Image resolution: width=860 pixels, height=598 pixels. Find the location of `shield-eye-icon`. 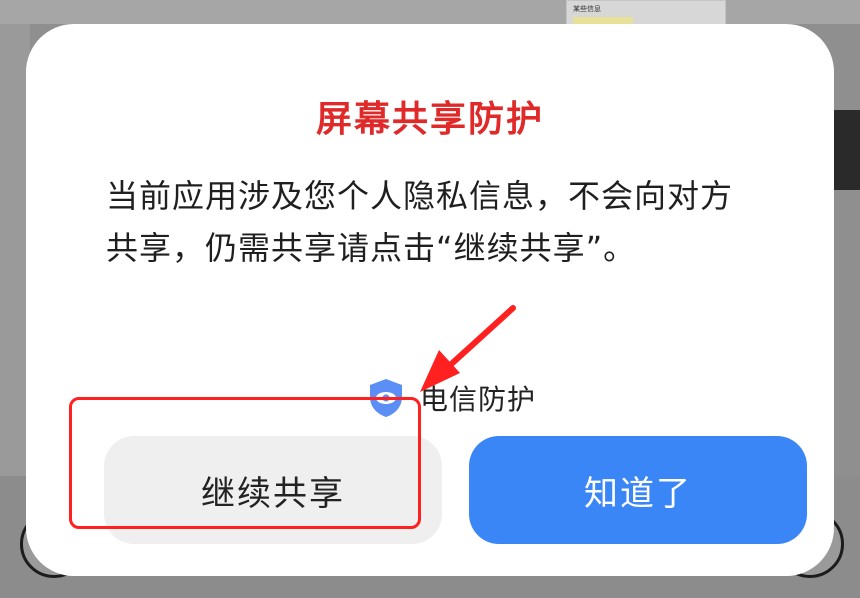

shield-eye-icon is located at coordinates (386, 398).